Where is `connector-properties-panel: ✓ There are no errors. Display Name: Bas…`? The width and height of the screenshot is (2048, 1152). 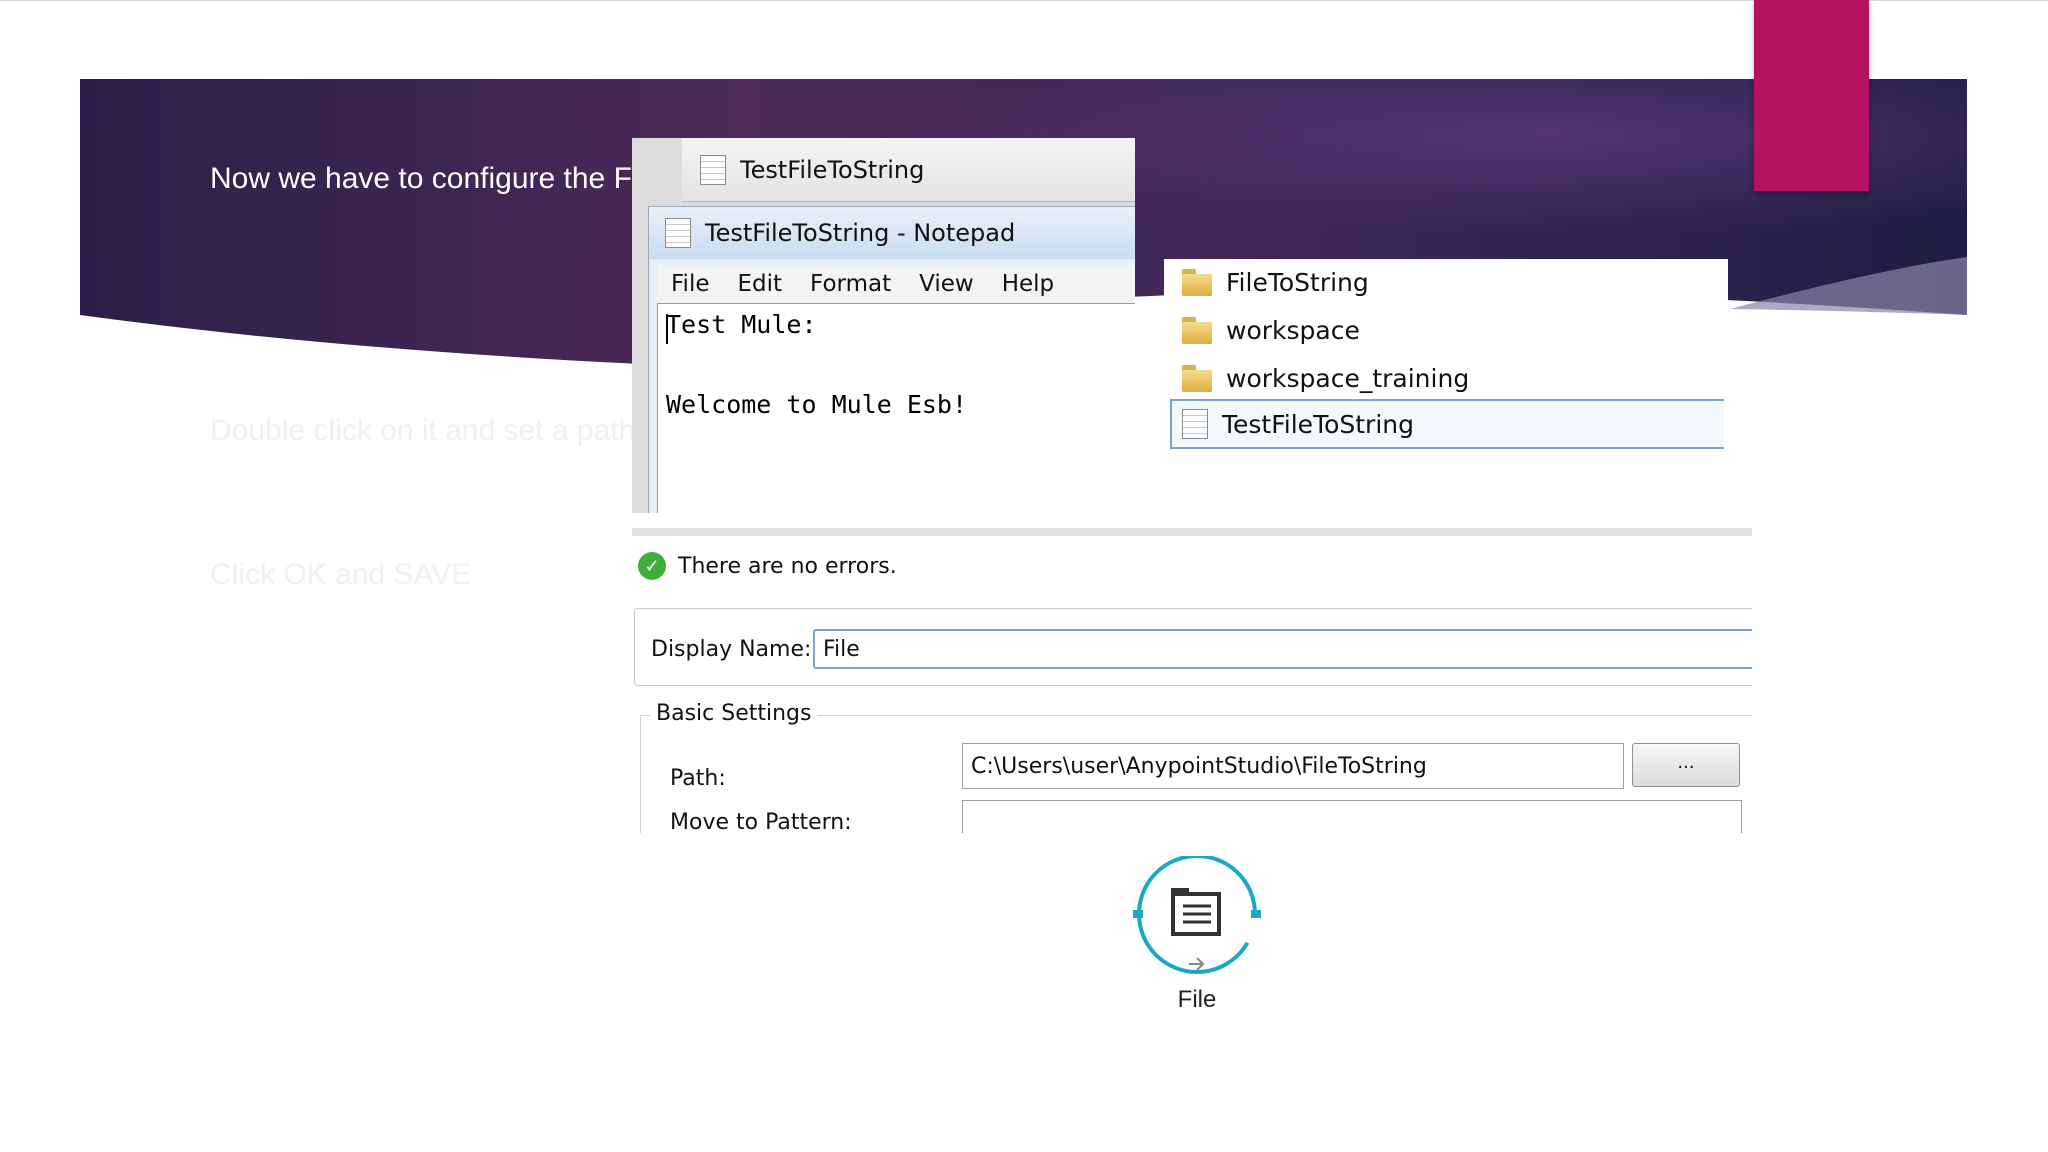 connector-properties-panel: ✓ There are no errors. Display Name: Bas… is located at coordinates (1192, 680).